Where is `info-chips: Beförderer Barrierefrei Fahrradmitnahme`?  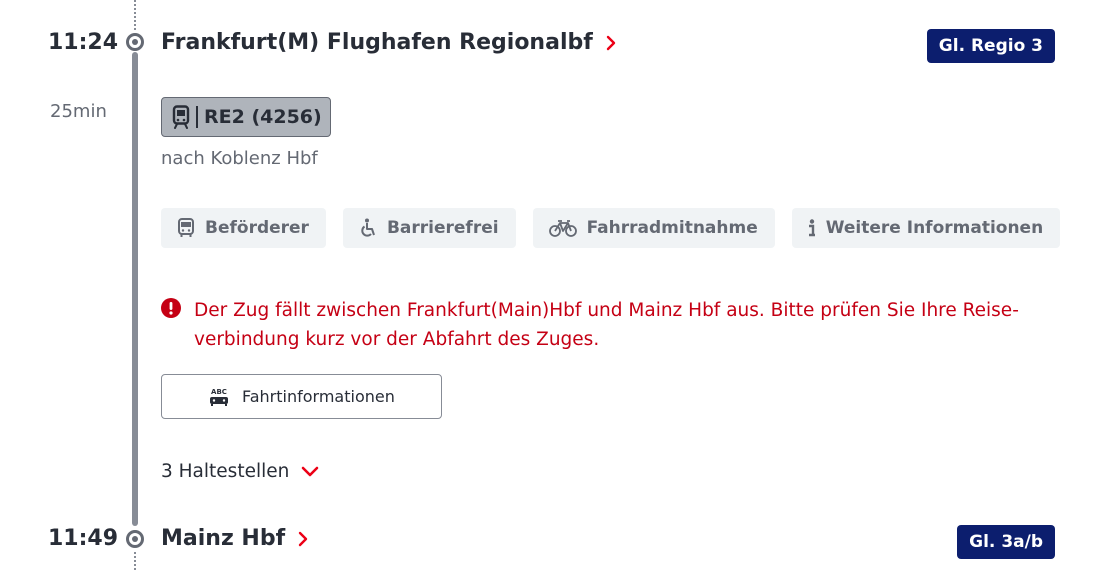 info-chips: Beförderer Barrierefrei Fahrradmitnahme is located at coordinates (611, 228).